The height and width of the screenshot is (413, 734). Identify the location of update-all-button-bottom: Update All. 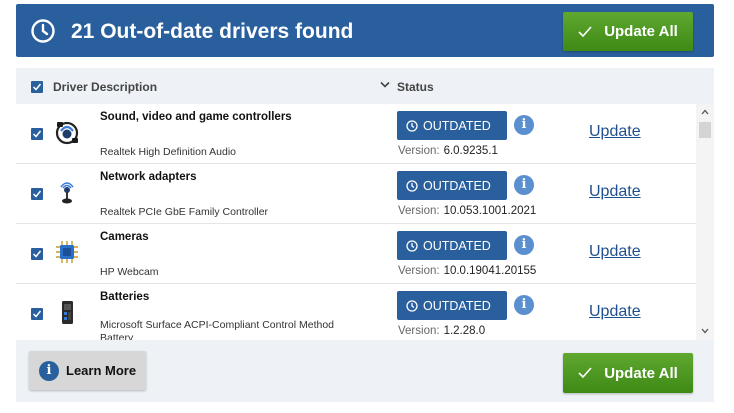
(628, 373).